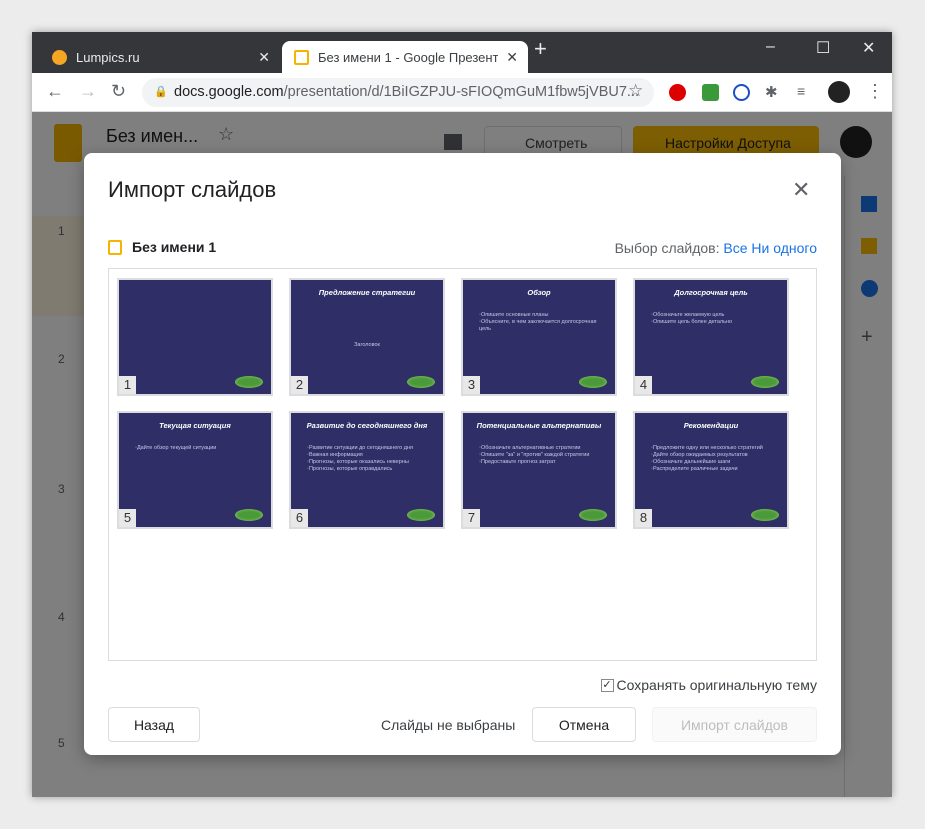 This screenshot has height=829, width=925. What do you see at coordinates (88, 91) in the screenshot?
I see `forward-icon: →` at bounding box center [88, 91].